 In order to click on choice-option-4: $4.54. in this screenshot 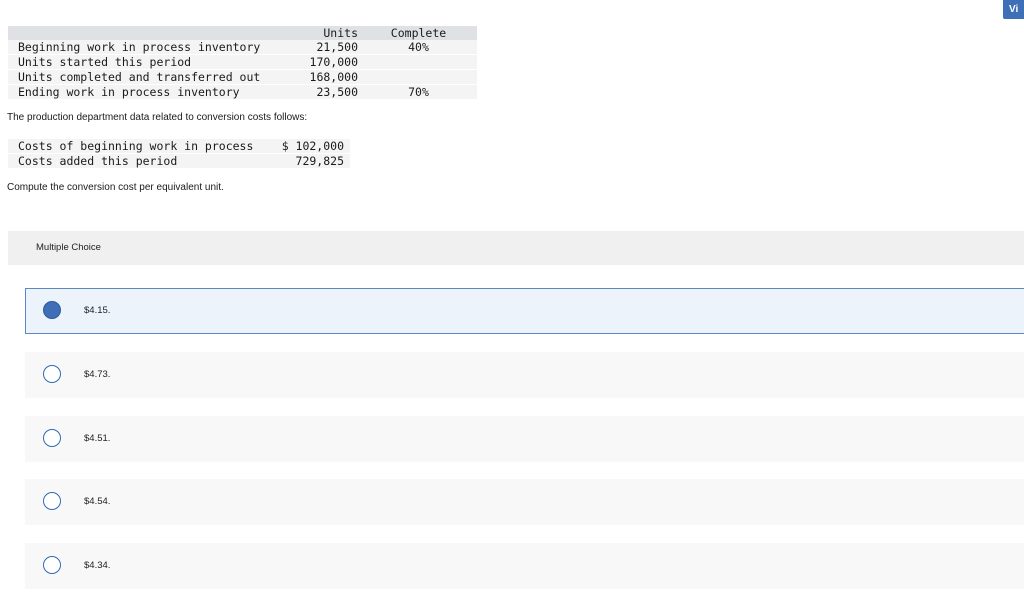, I will do `click(524, 502)`.